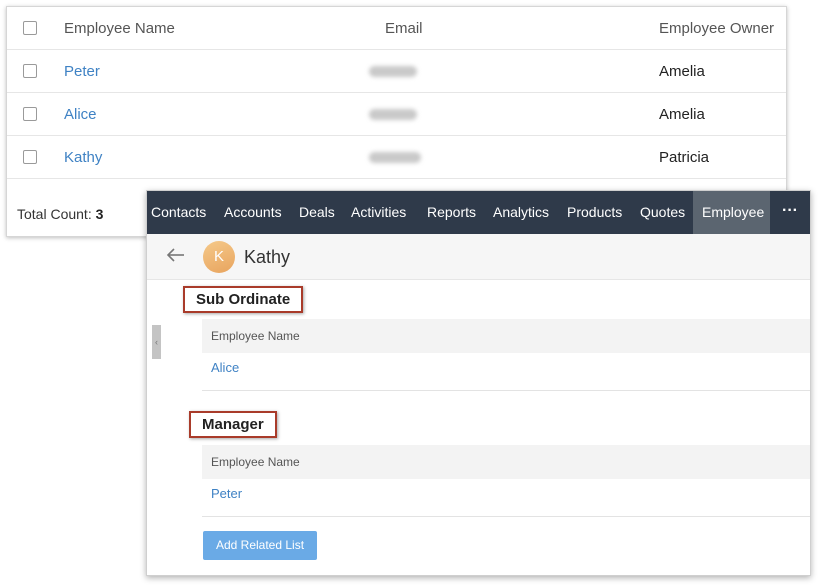 The width and height of the screenshot is (822, 586). I want to click on total-count: Total Count: 3, so click(60, 214).